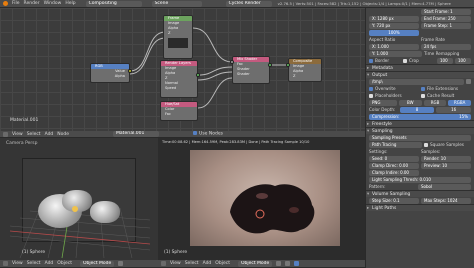 The image size is (474, 268). What do you see at coordinates (32, 3) in the screenshot?
I see `menu-render: Render` at bounding box center [32, 3].